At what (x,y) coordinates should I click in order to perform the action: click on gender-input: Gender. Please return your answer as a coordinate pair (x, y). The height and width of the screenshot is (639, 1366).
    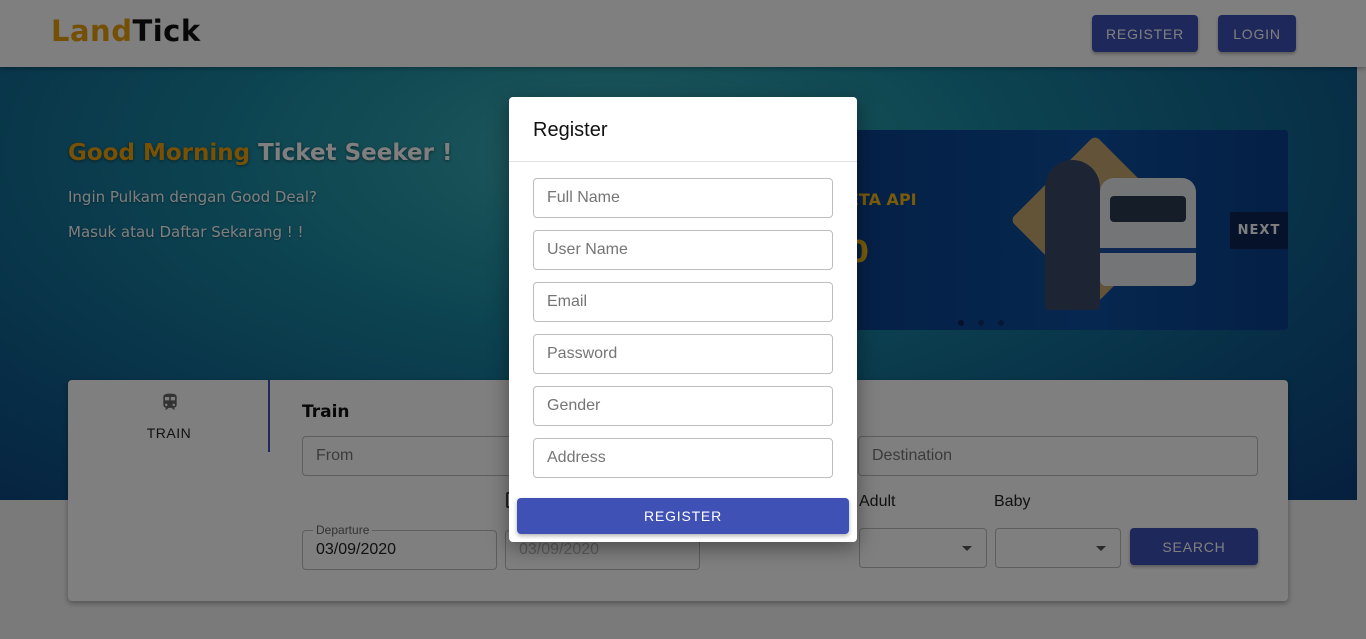
    Looking at the image, I should click on (683, 406).